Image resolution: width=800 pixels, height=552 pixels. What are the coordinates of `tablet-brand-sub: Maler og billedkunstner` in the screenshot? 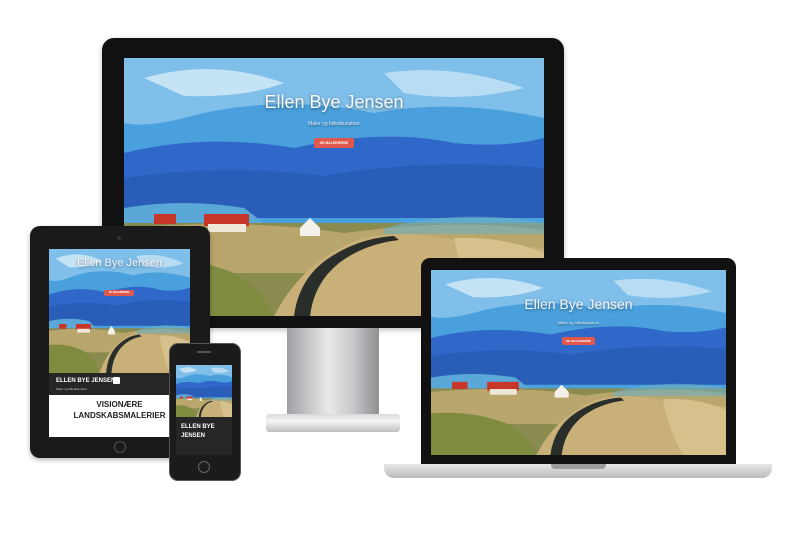 It's located at (72, 389).